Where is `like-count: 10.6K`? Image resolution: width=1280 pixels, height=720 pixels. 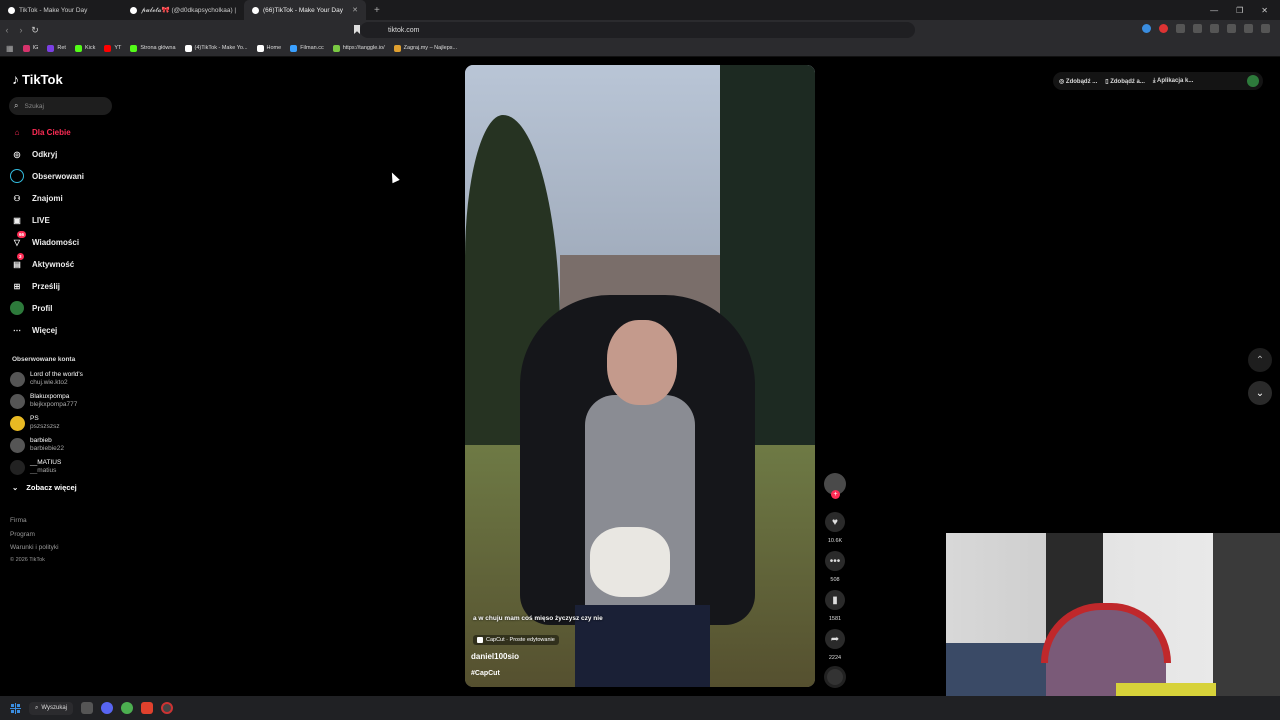 like-count: 10.6K is located at coordinates (835, 541).